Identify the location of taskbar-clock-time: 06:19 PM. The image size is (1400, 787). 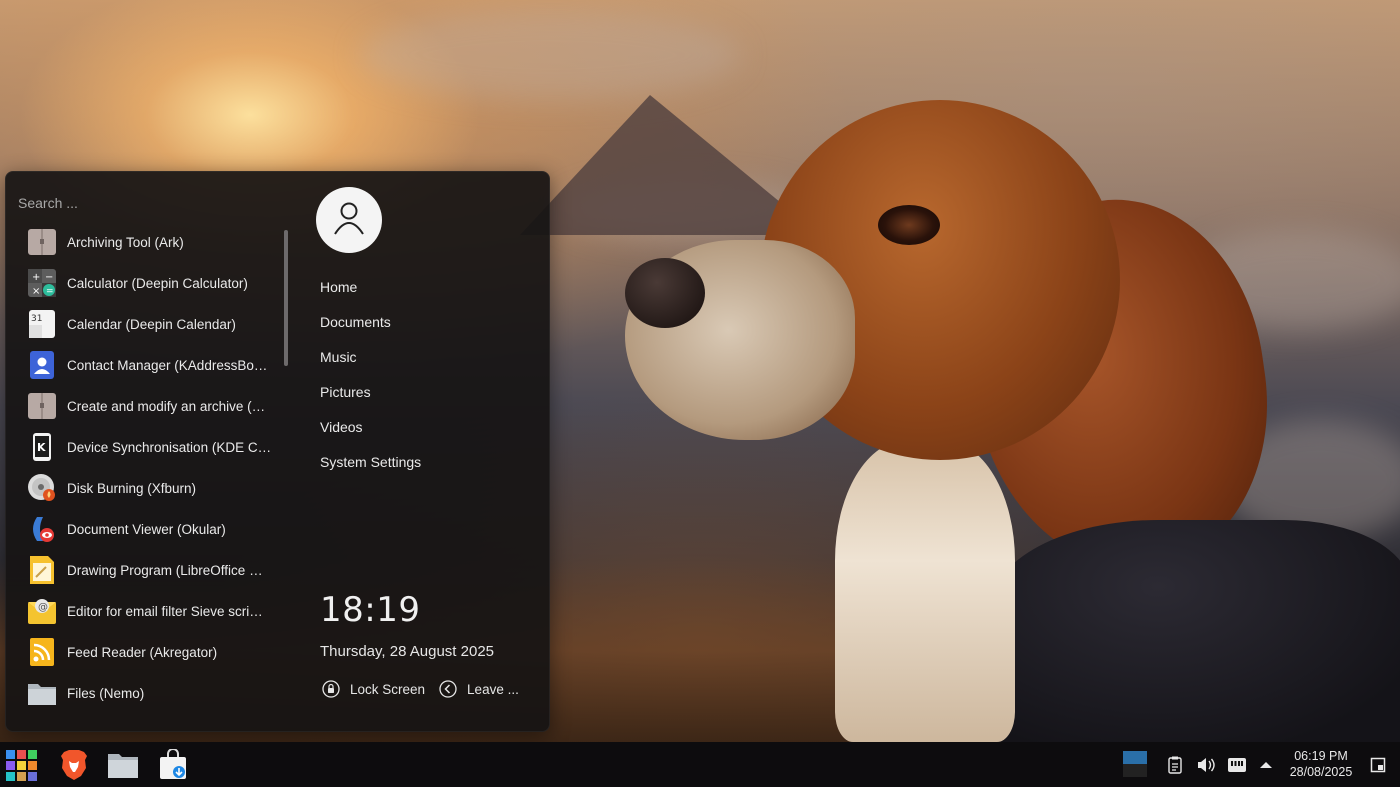
(1321, 756).